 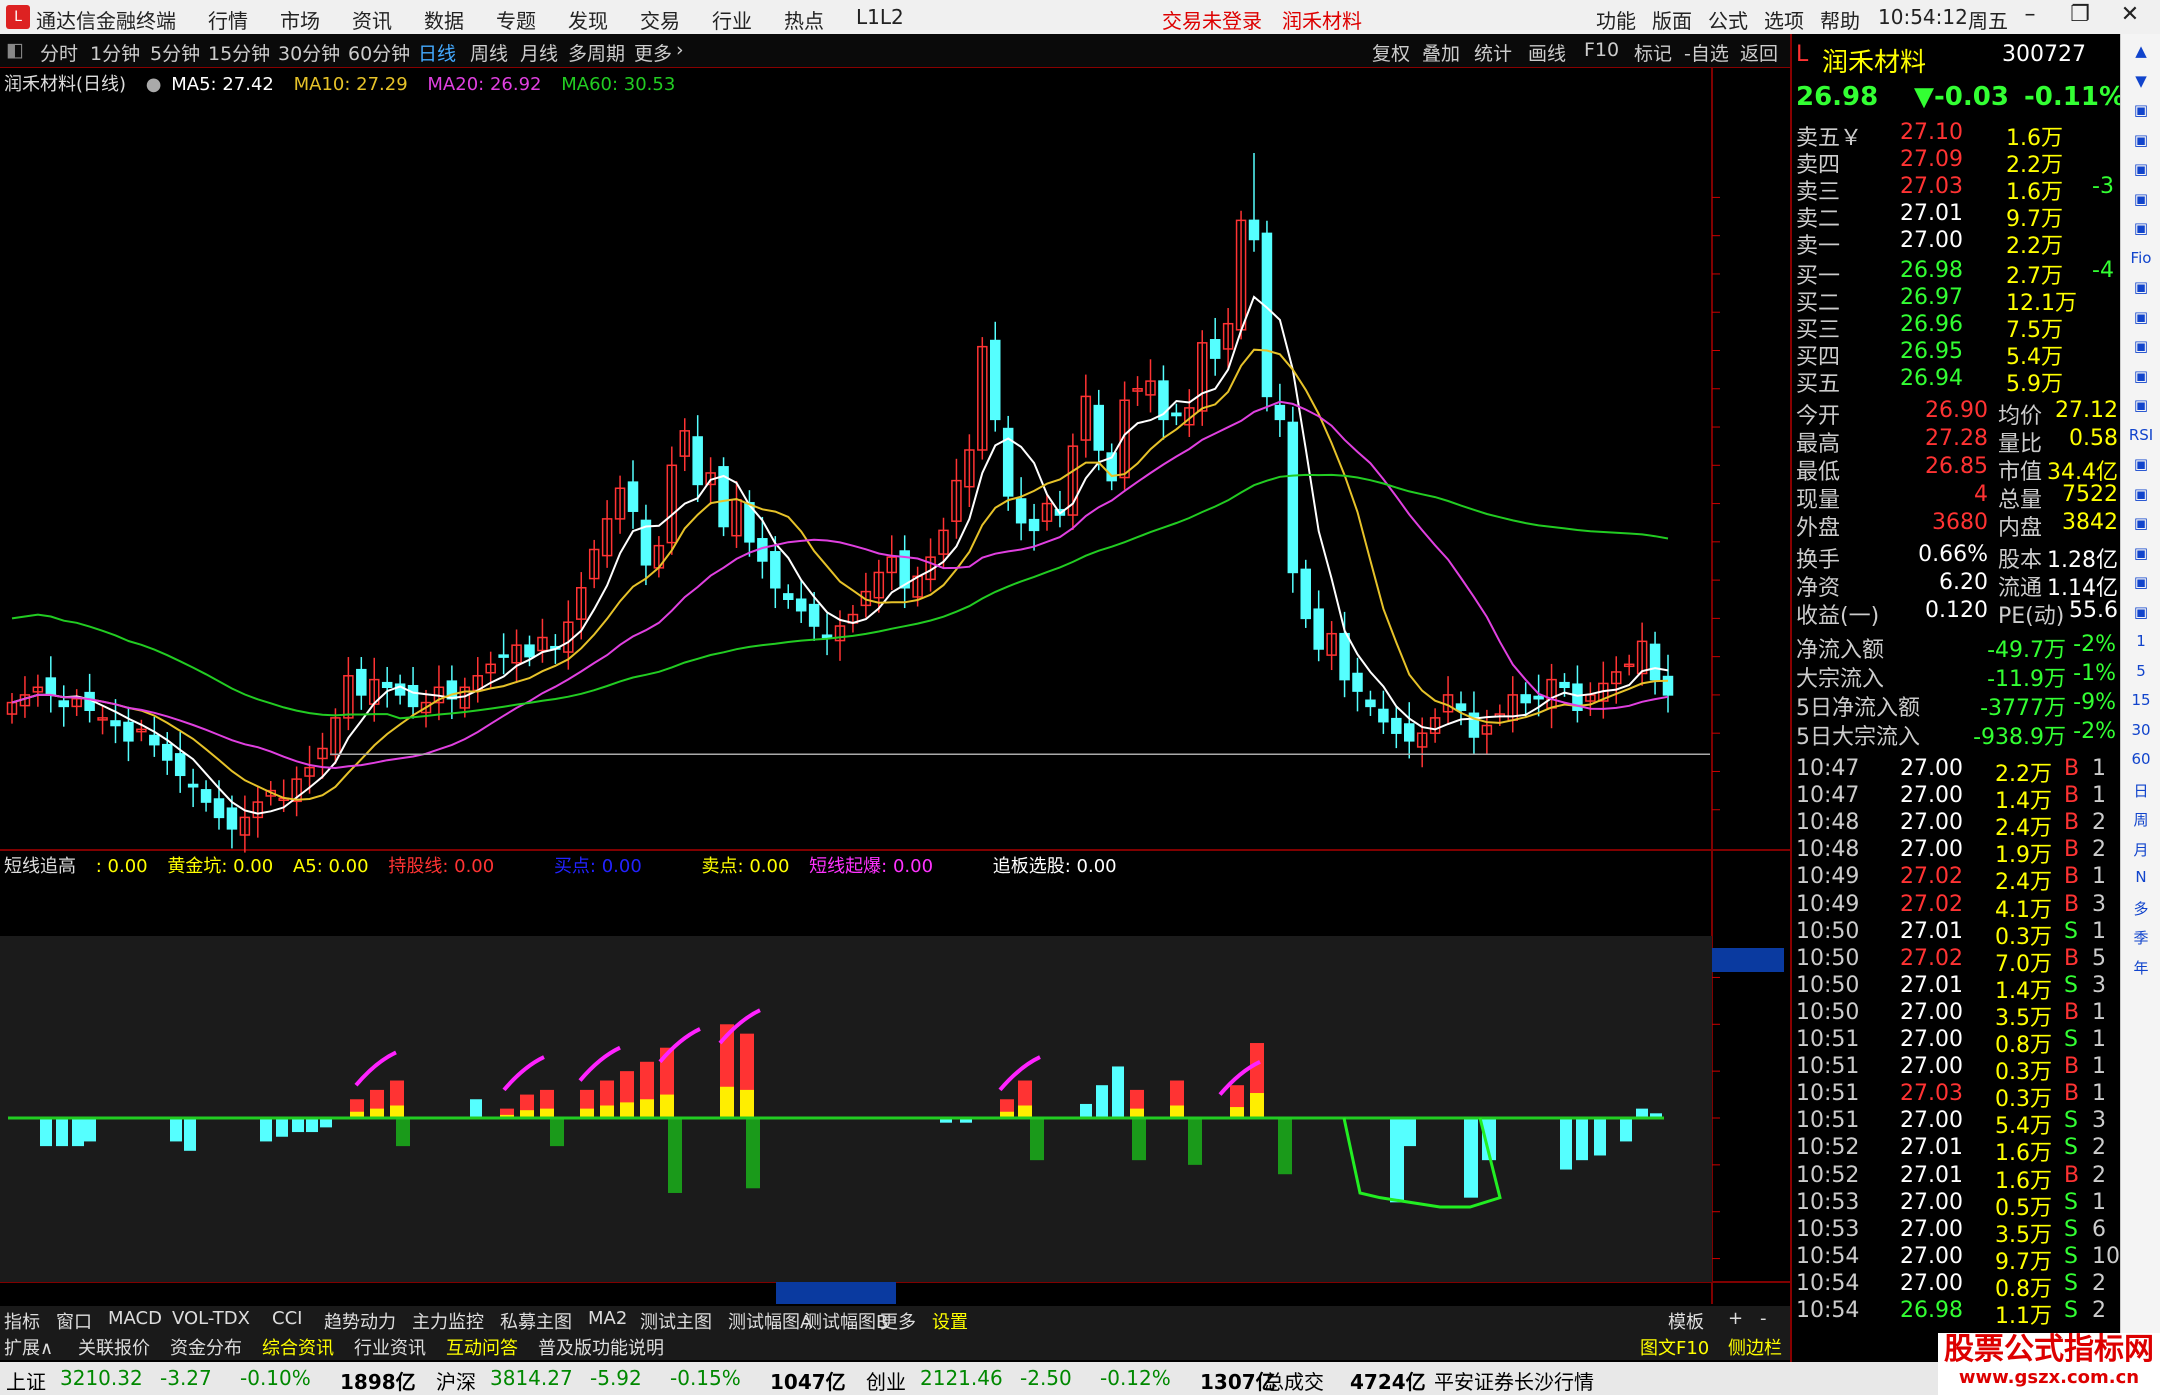 I want to click on side-tool-1: ▲, so click(x=2141, y=55).